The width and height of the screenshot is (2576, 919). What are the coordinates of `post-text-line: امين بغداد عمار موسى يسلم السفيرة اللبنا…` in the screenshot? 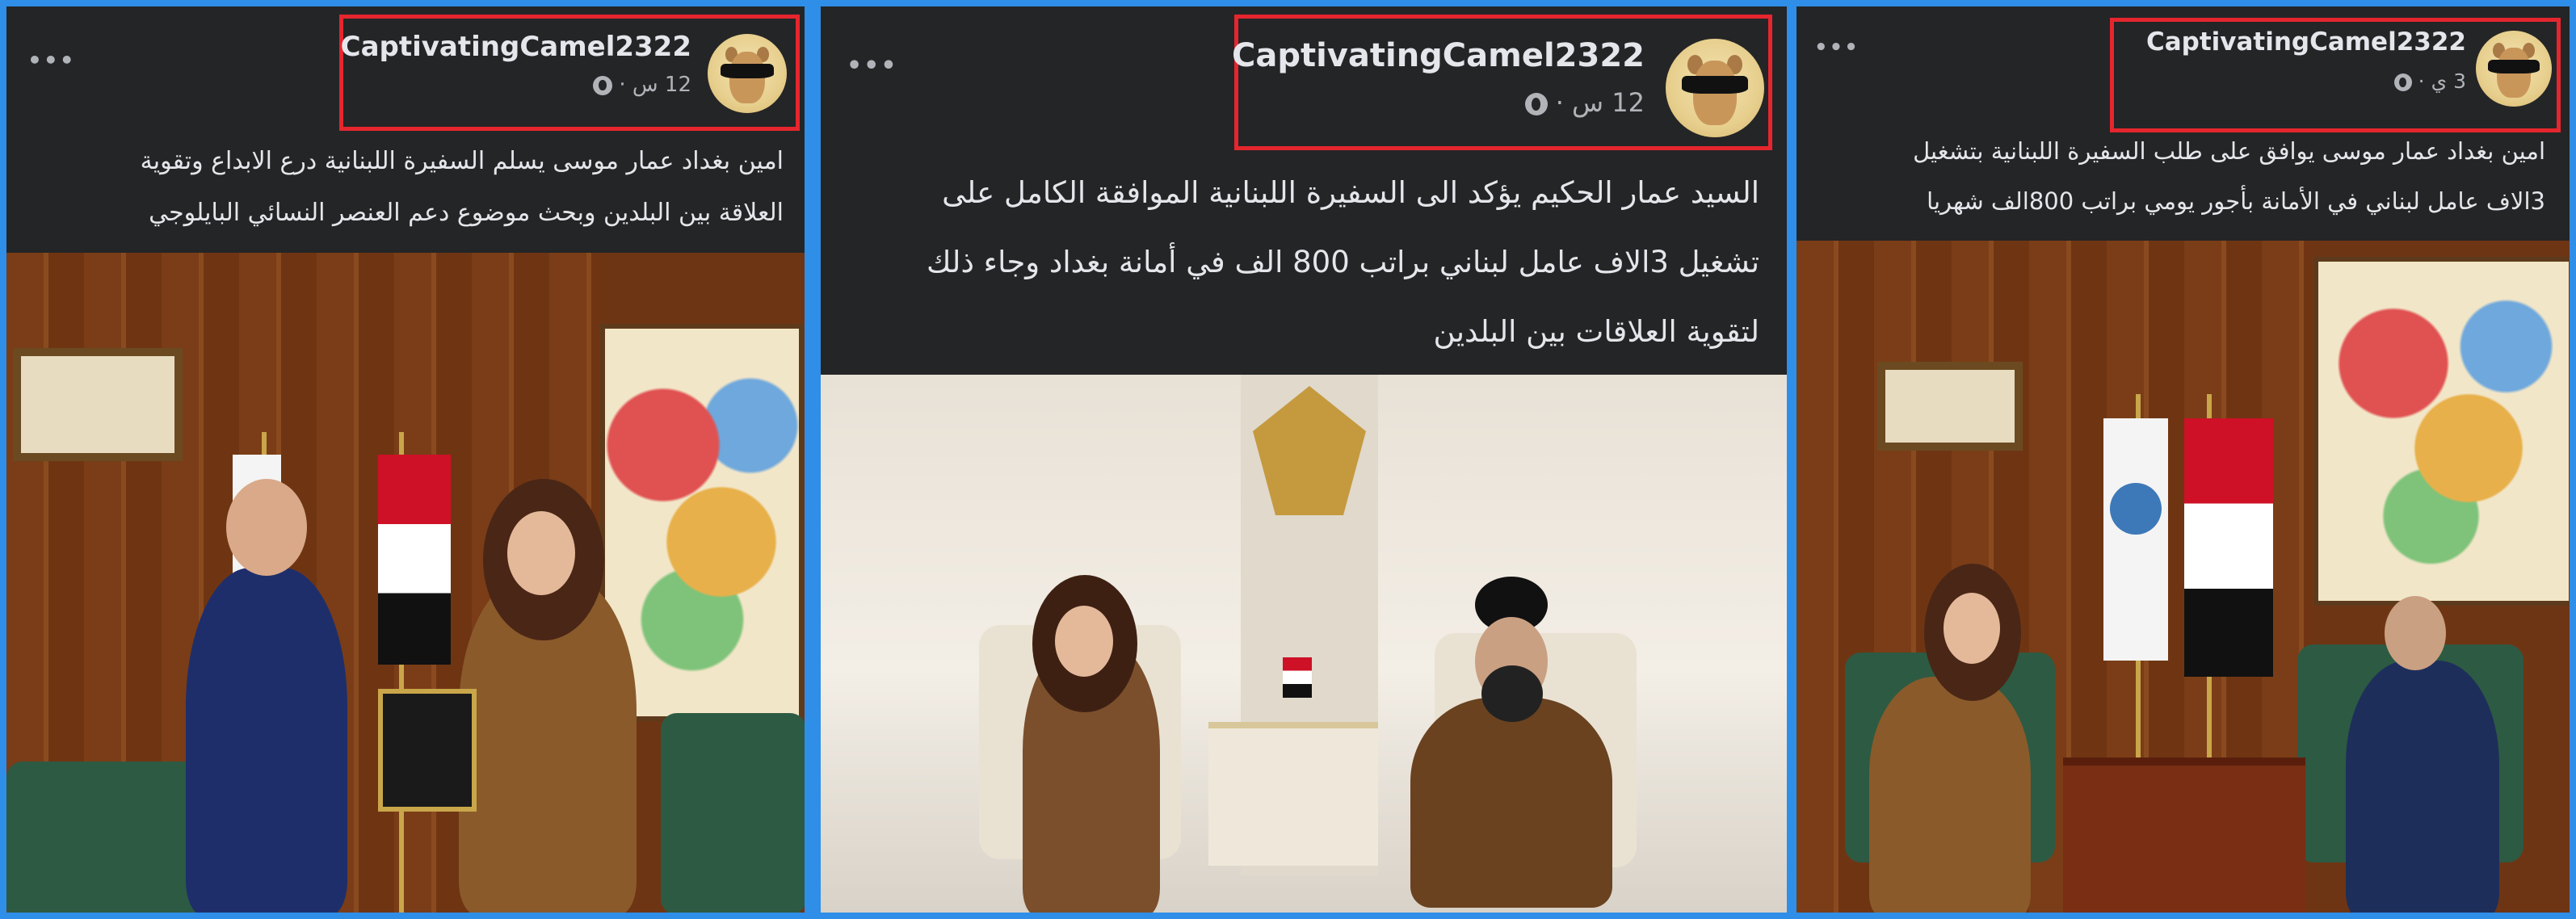 It's located at (462, 161).